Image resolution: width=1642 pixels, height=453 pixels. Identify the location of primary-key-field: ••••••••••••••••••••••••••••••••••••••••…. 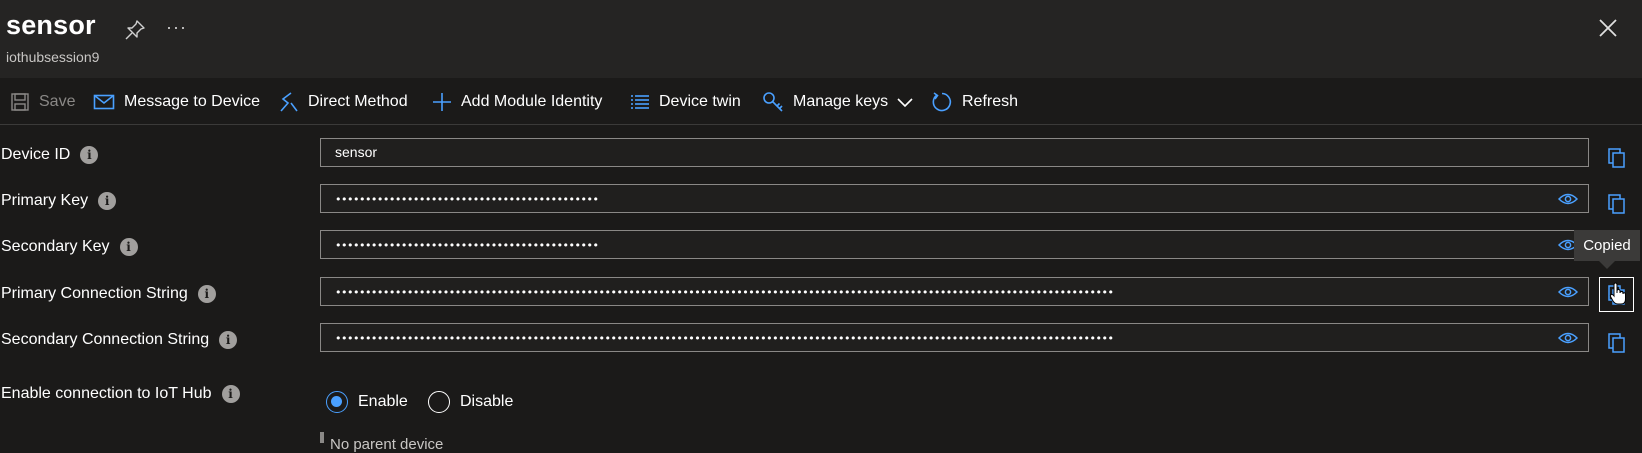
(954, 198).